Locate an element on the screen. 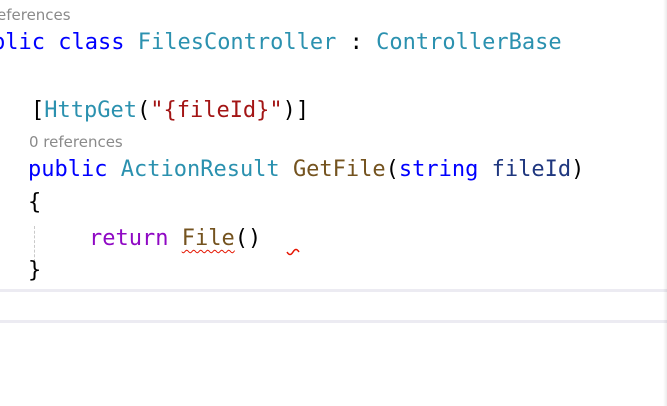 Image resolution: width=667 pixels, height=406 pixels. param-name: fileId is located at coordinates (531, 169).